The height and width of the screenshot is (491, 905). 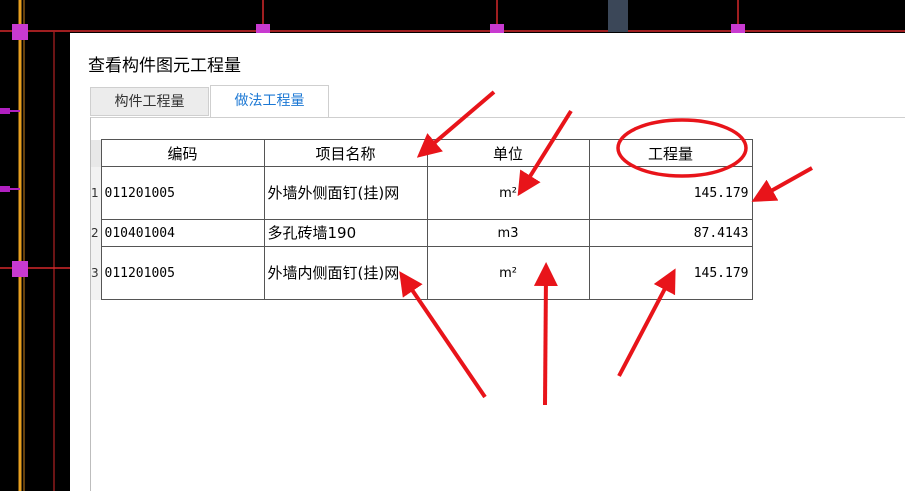 I want to click on cell-name: 多孔砖墙190, so click(x=345, y=233).